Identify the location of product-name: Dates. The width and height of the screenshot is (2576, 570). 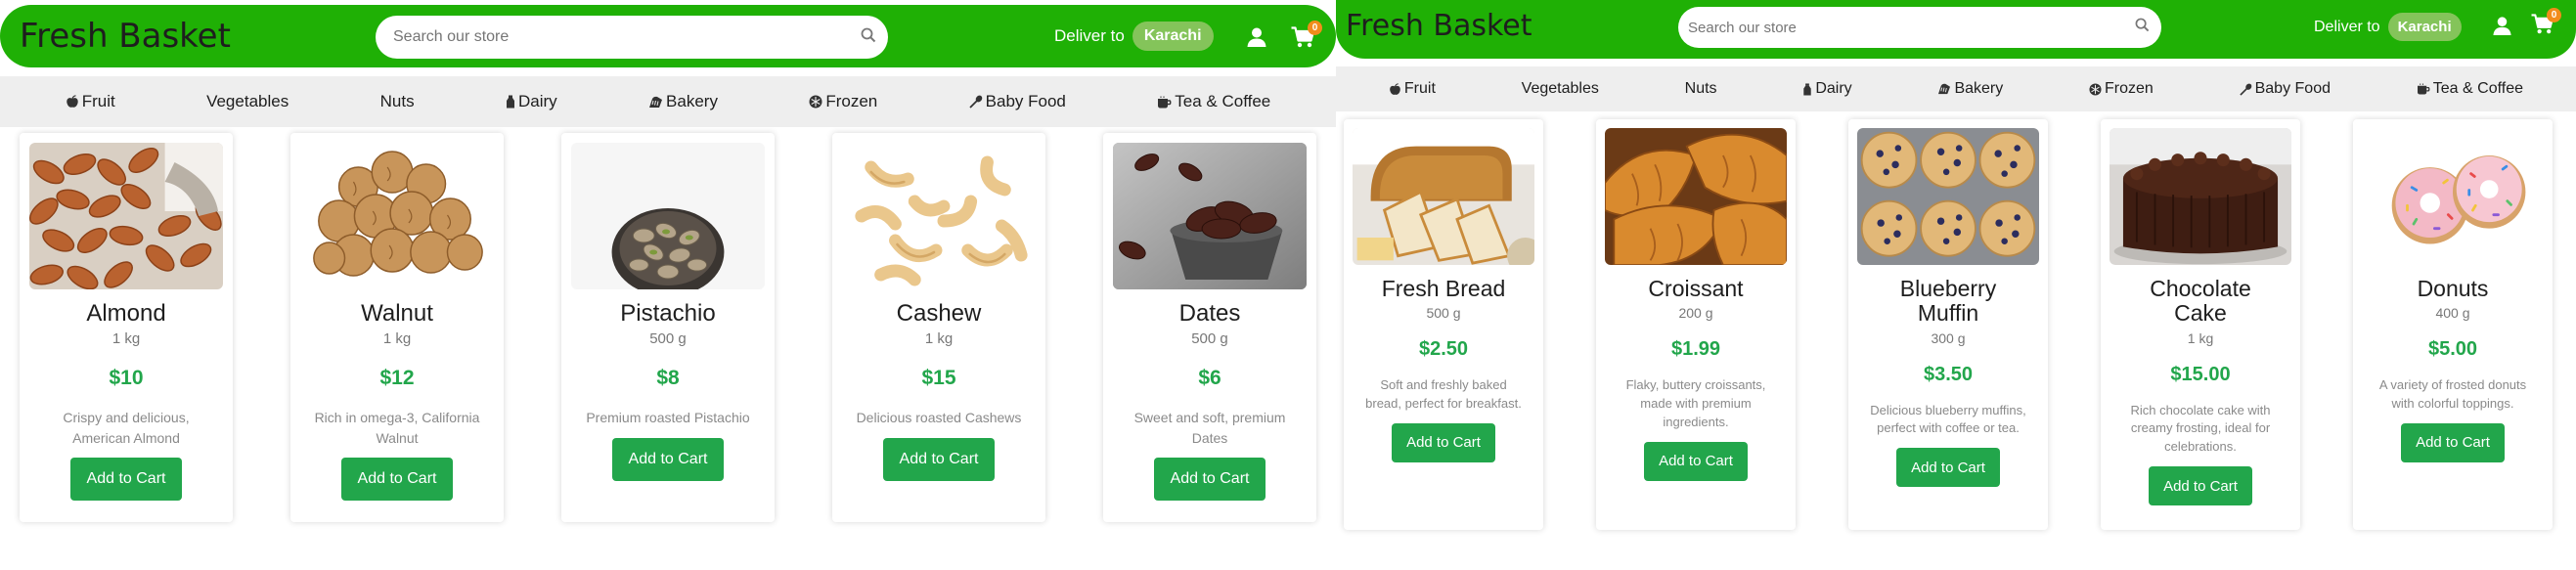
(1210, 314).